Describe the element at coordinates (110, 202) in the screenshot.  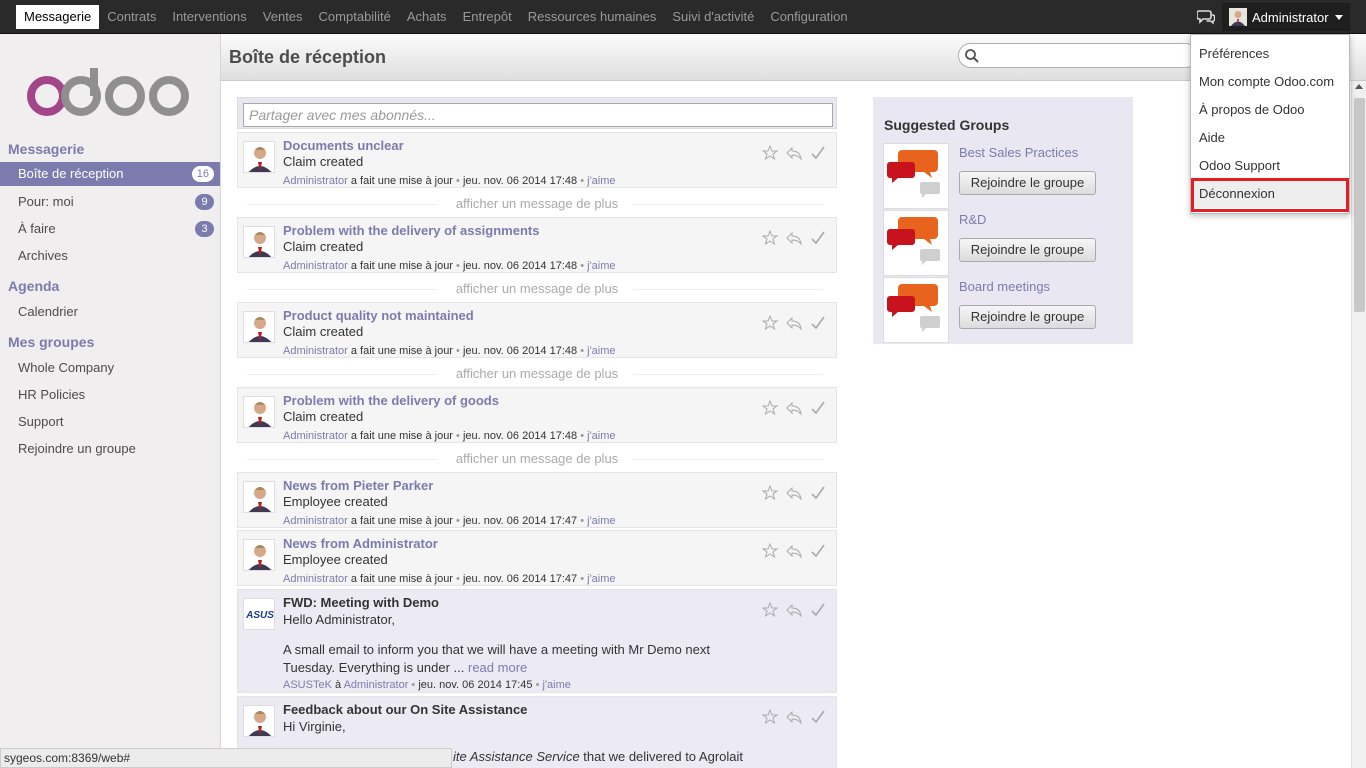
I see `sidebar-item-to-me: Pour: moi 9` at that location.